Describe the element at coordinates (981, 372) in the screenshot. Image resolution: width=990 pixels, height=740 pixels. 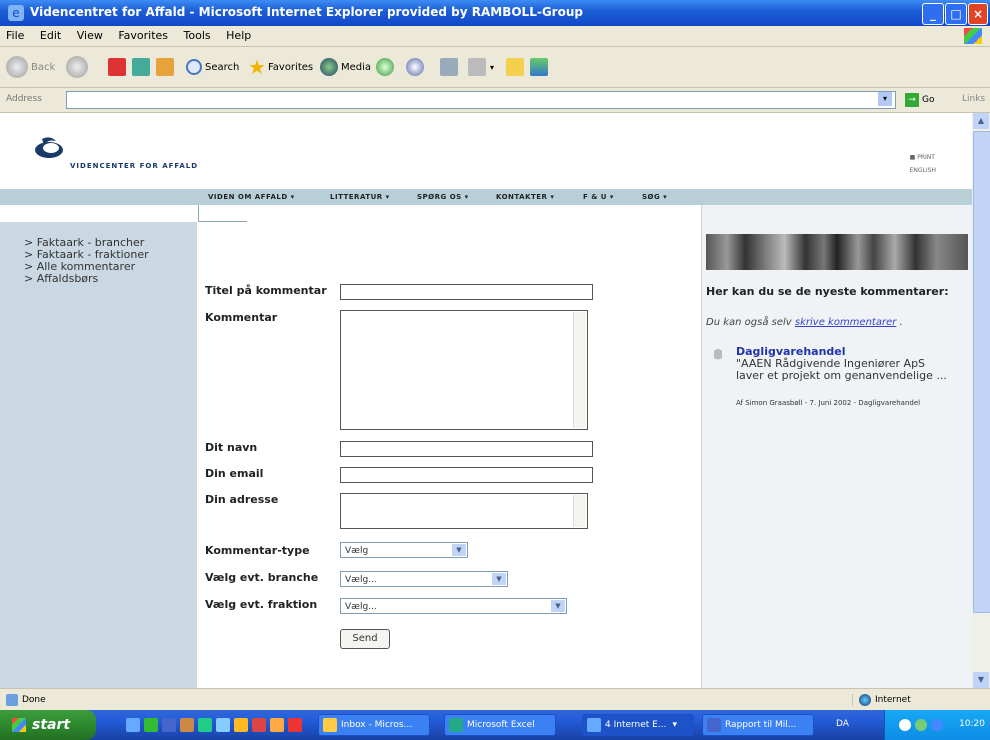
I see `scrollbar-thumb` at that location.